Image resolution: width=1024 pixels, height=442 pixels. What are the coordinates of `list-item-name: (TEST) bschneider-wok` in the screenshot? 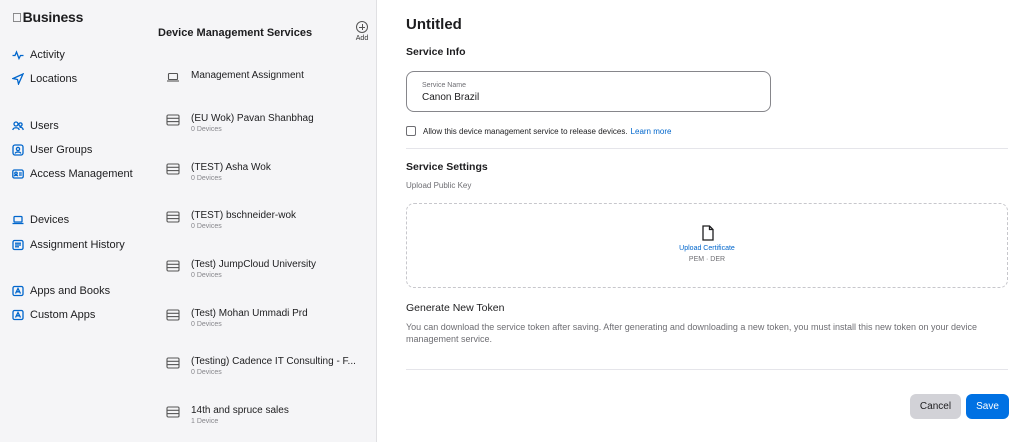 It's located at (244, 215).